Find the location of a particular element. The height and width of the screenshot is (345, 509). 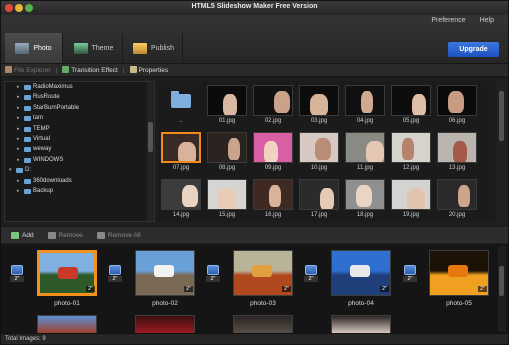

image-thumbnail: 06.jpg is located at coordinates (457, 105).